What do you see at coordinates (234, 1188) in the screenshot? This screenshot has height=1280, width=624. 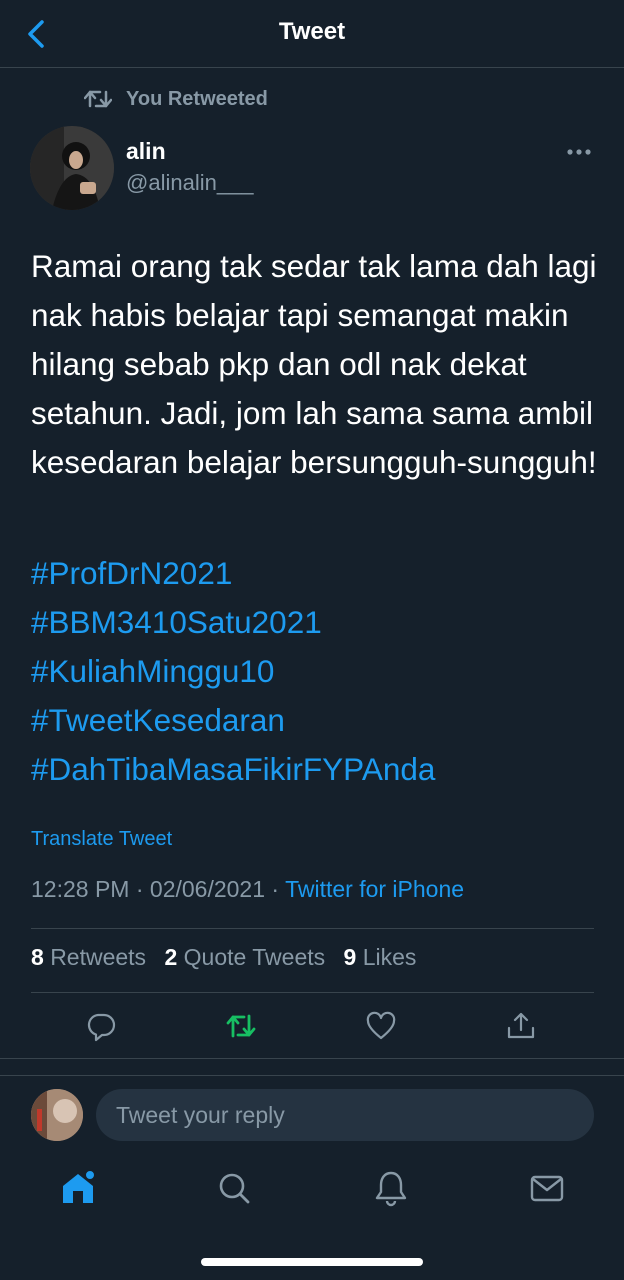 I see `search-icon` at bounding box center [234, 1188].